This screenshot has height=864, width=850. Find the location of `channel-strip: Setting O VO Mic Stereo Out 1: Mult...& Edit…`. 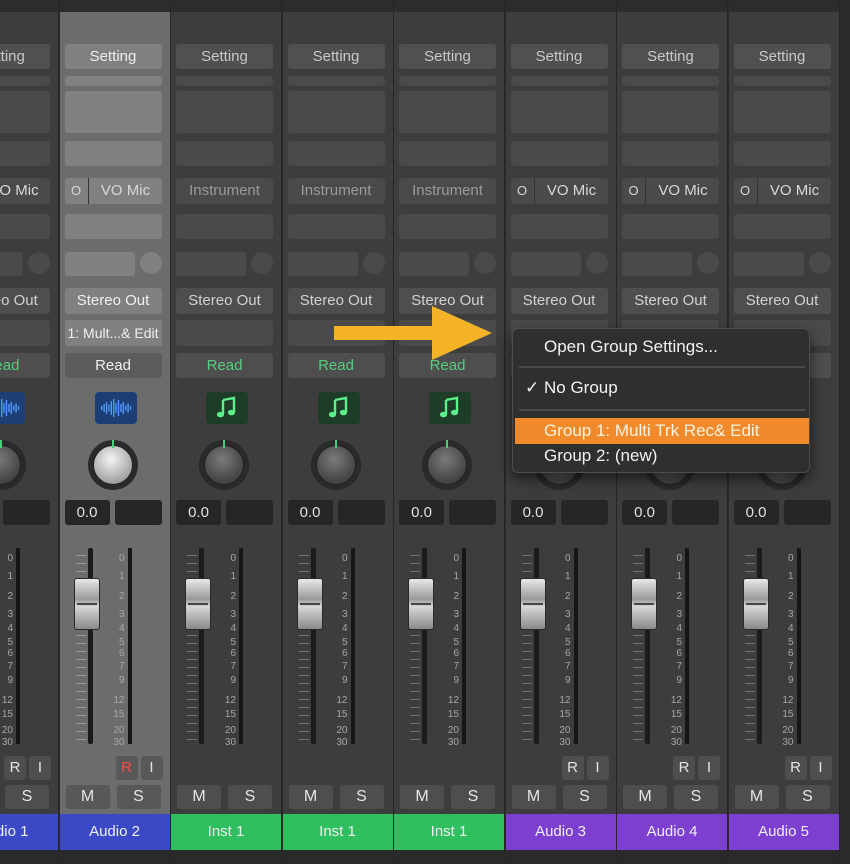

channel-strip: Setting O VO Mic Stereo Out 1: Mult...& Edit… is located at coordinates (115, 432).